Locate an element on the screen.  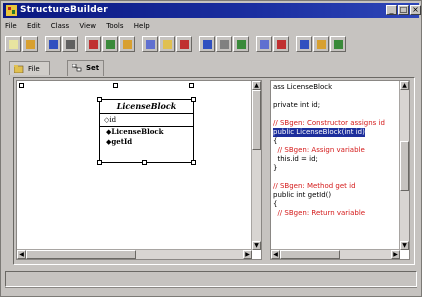
uml-method: ◆LicenseBlock is located at coordinates (146, 132).